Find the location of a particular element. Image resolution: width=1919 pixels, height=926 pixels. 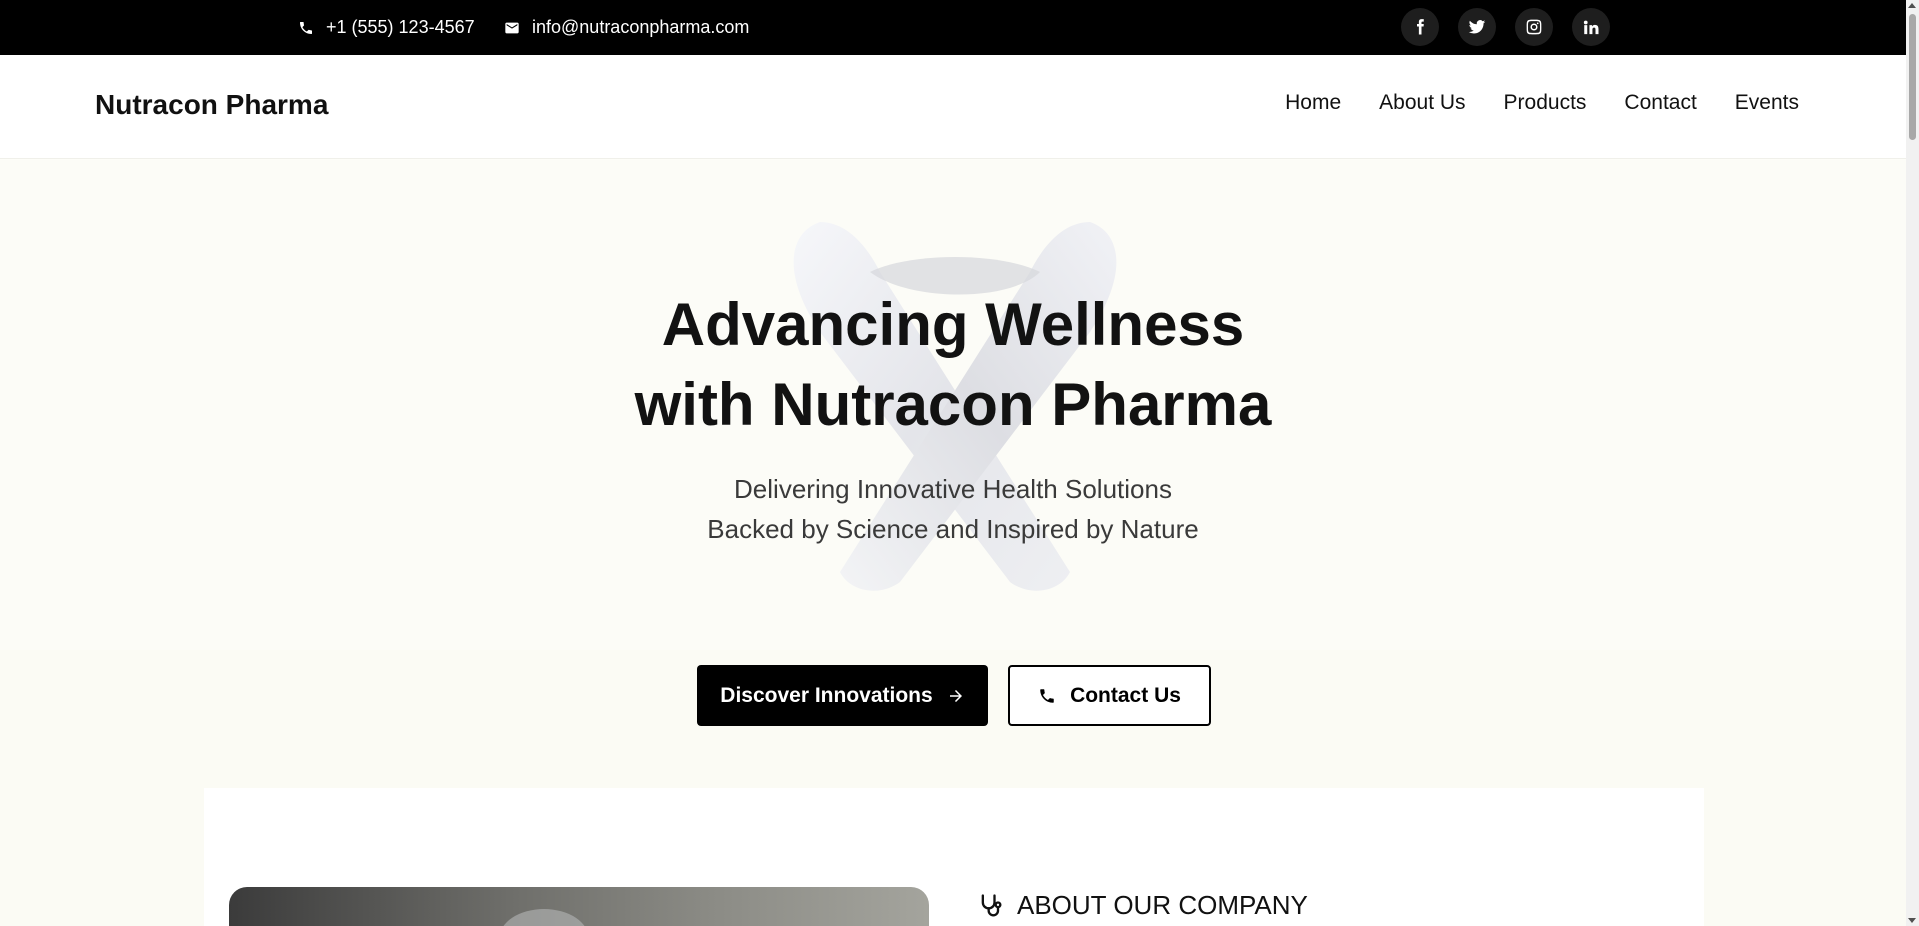

hero-title-line1: Advancing Wellness is located at coordinates (953, 324).